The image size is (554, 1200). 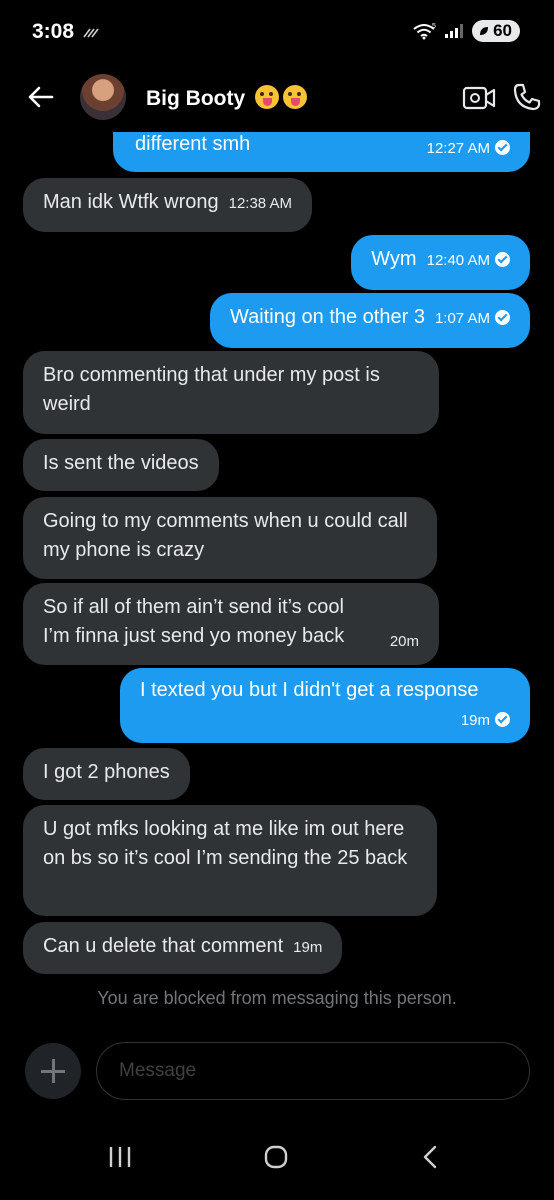 I want to click on back-arrow-icon, so click(x=41, y=97).